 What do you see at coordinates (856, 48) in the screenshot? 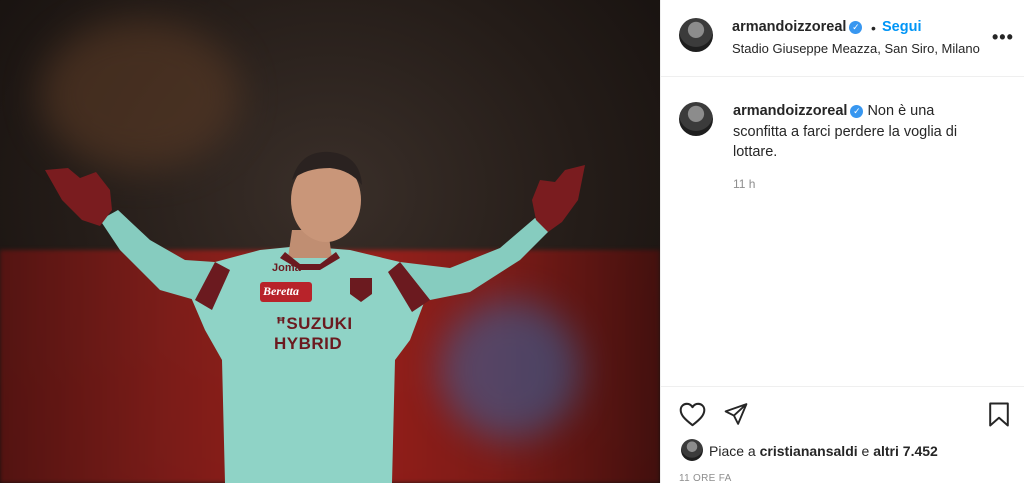
I see `post-location: Stadio Giuseppe Meazza, San Siro, Milano` at bounding box center [856, 48].